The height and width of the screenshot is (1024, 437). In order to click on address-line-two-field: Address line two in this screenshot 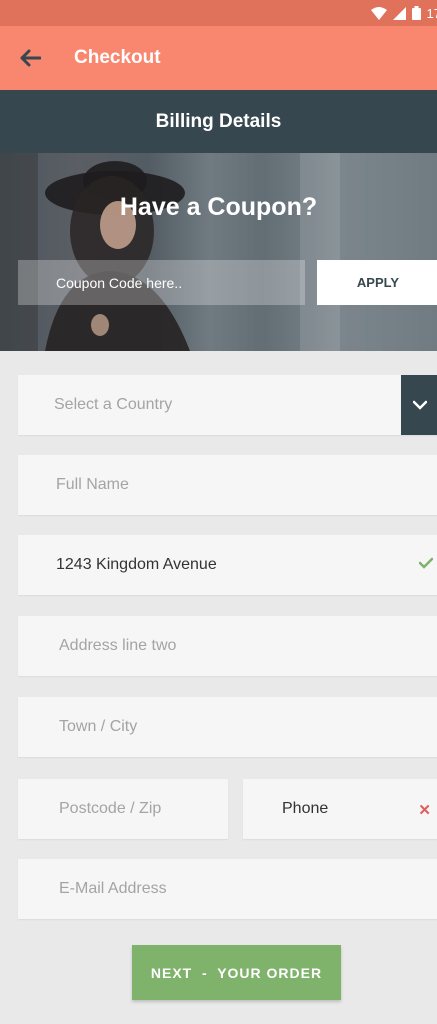, I will do `click(227, 646)`.